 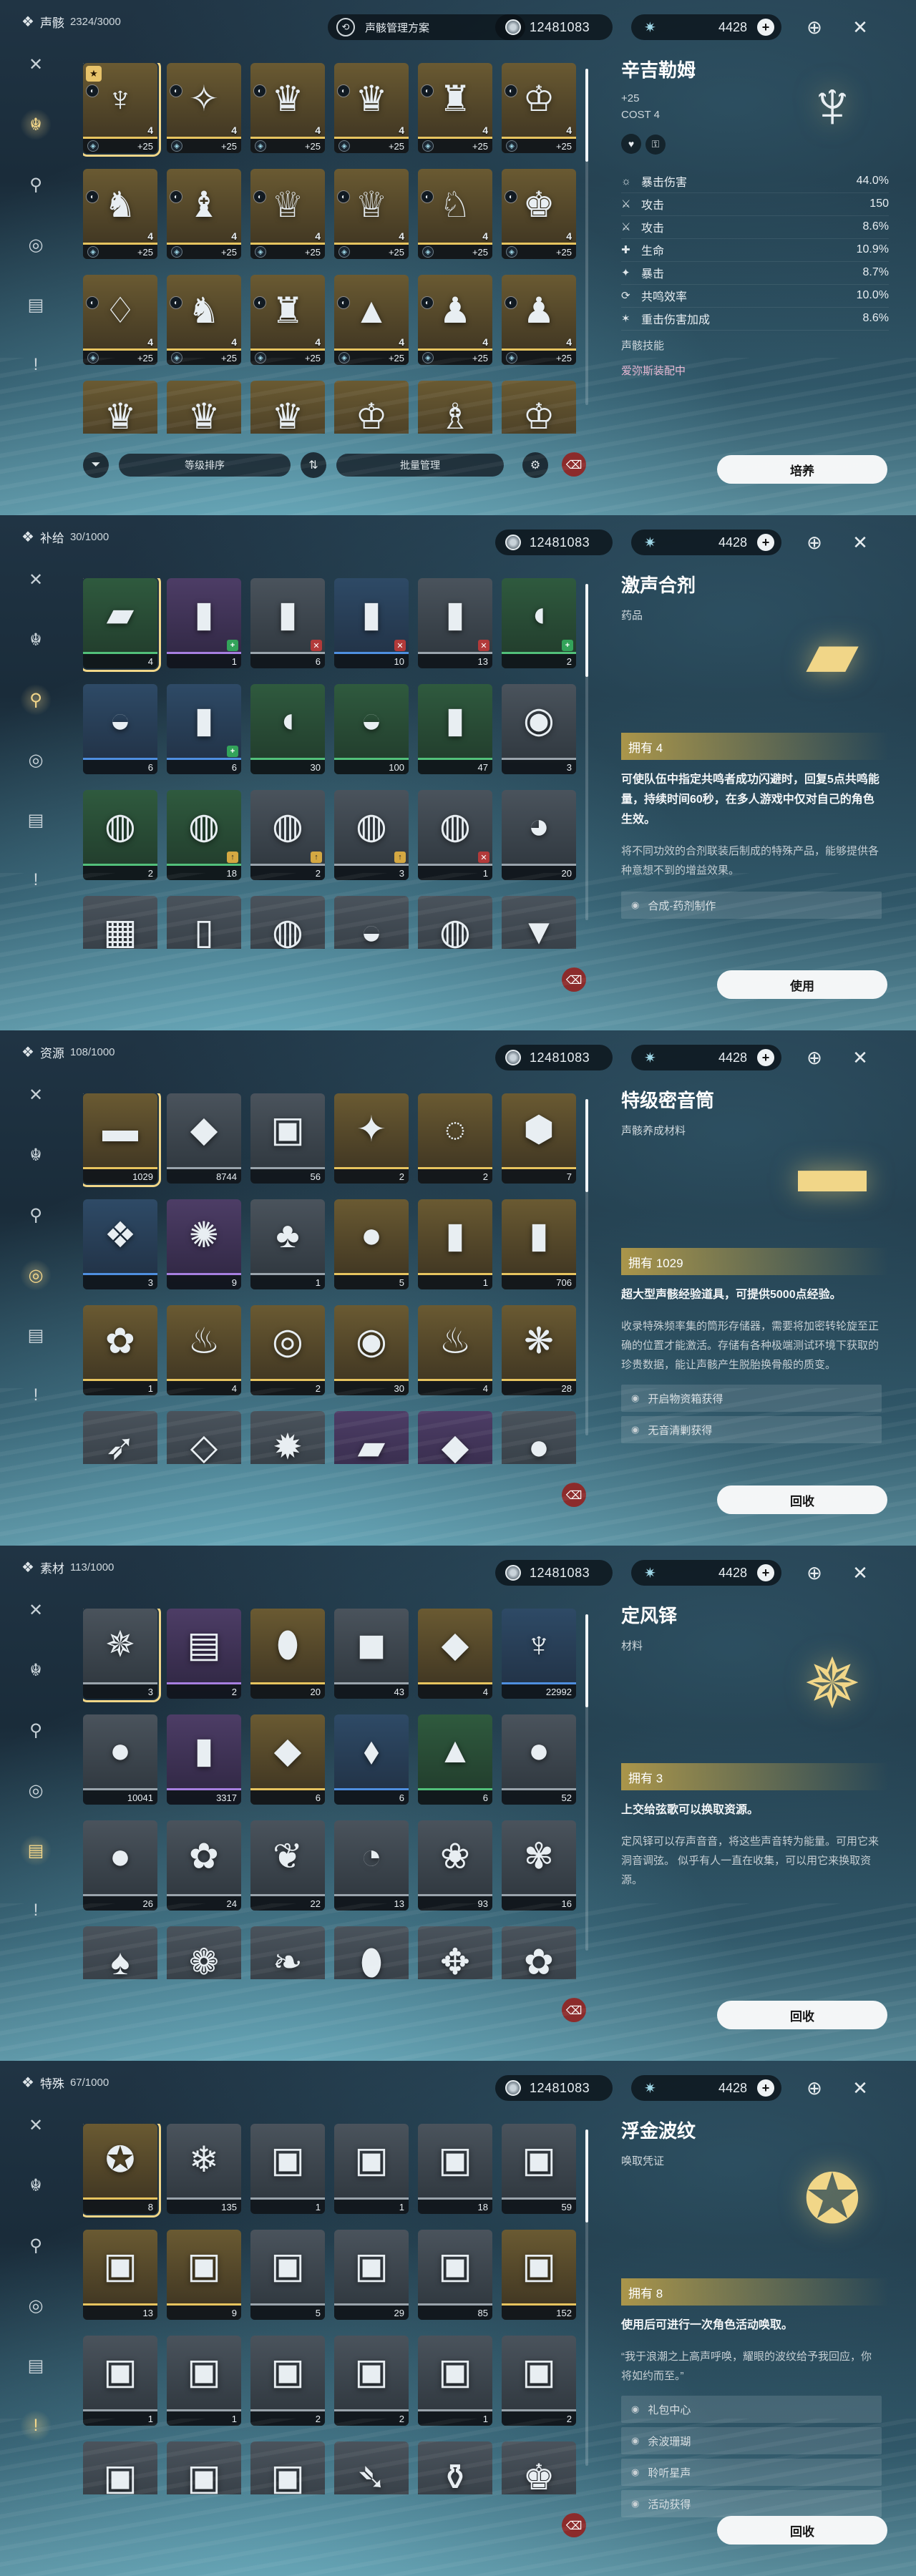 I want to click on item-slot: ● 5, so click(x=371, y=1244).